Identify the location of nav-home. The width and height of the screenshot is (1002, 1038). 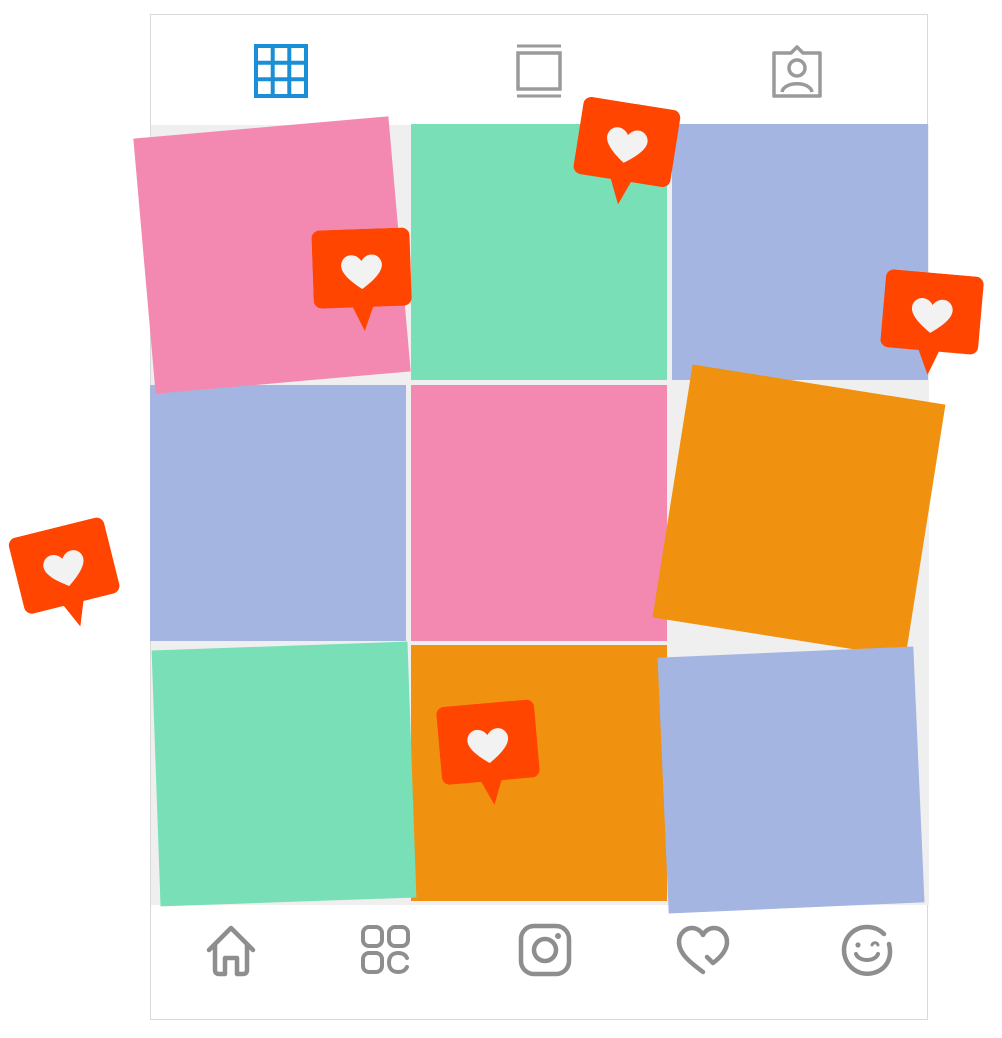
(231, 950).